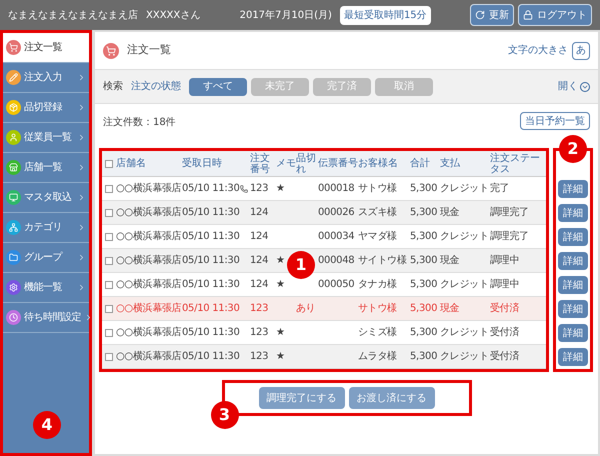 The height and width of the screenshot is (456, 600). What do you see at coordinates (218, 87) in the screenshot?
I see `filter-tab: すべて` at bounding box center [218, 87].